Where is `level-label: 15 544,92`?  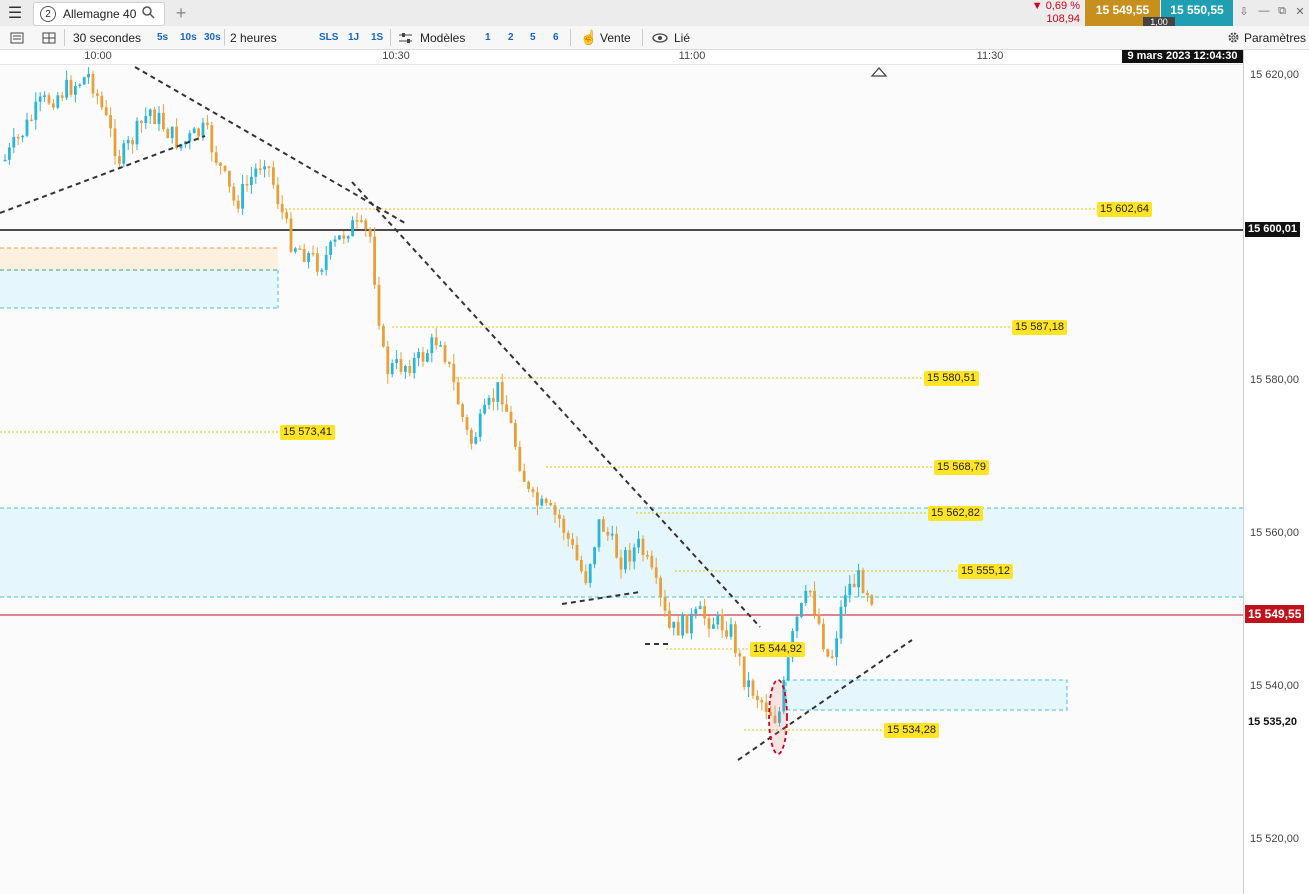
level-label: 15 544,92 is located at coordinates (777, 649).